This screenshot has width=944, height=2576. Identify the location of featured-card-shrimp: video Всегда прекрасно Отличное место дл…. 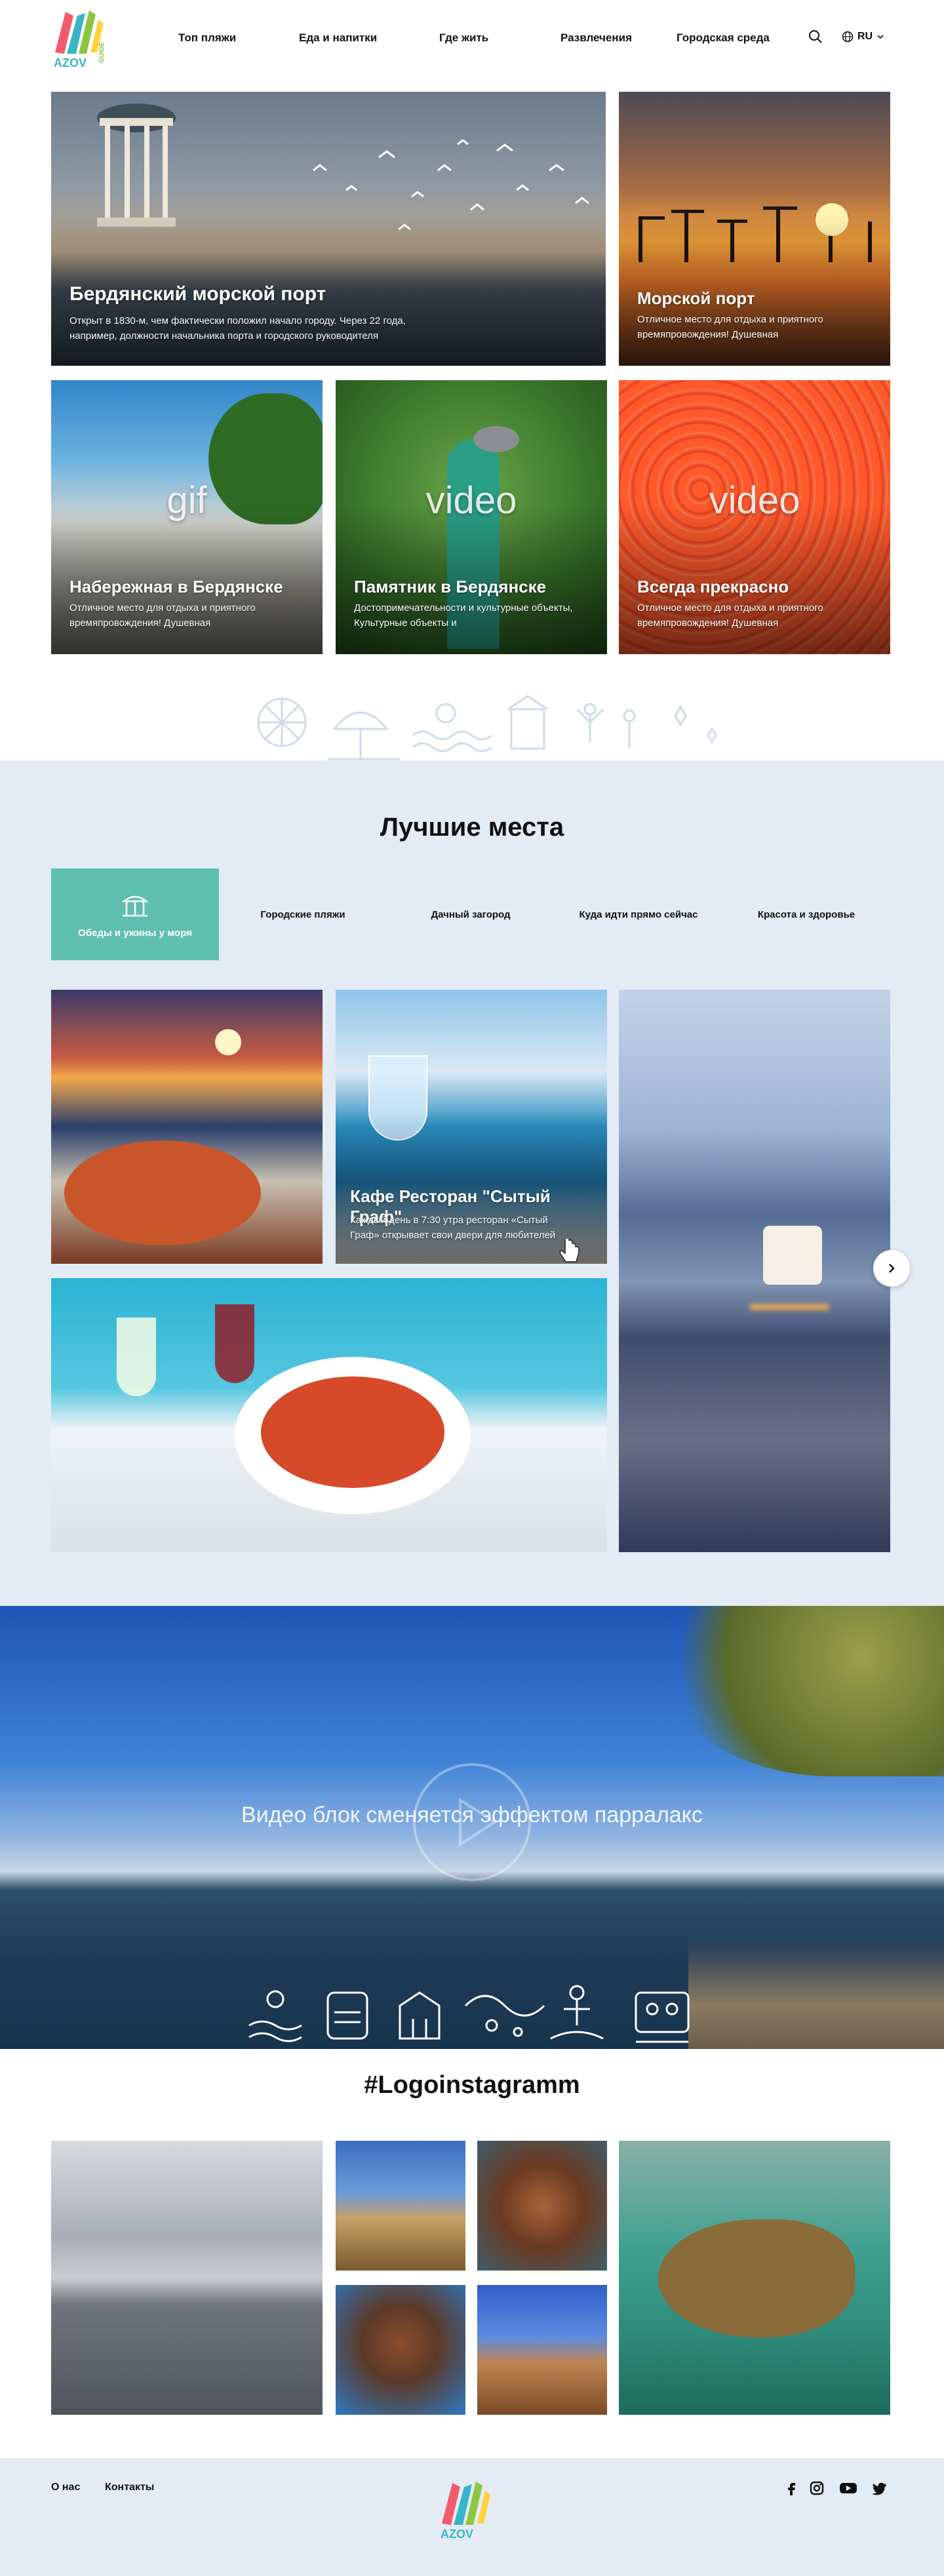
(754, 517).